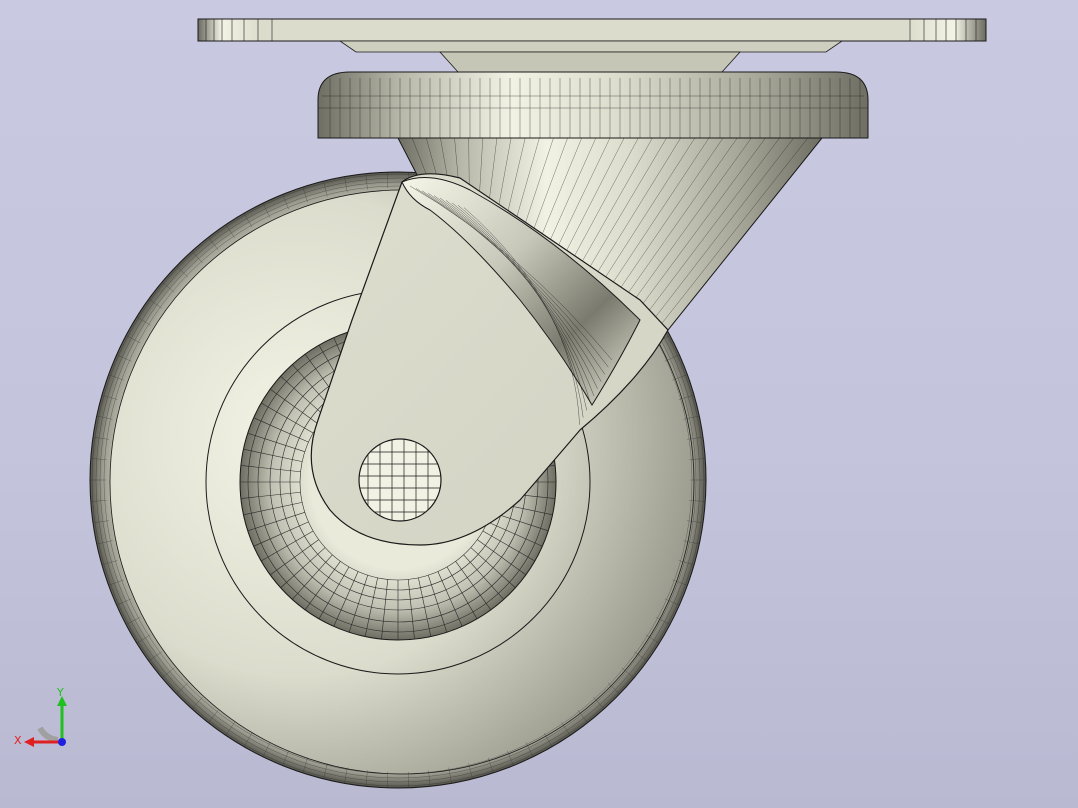  Describe the element at coordinates (592, 45) in the screenshot. I see `mounting-plate` at that location.